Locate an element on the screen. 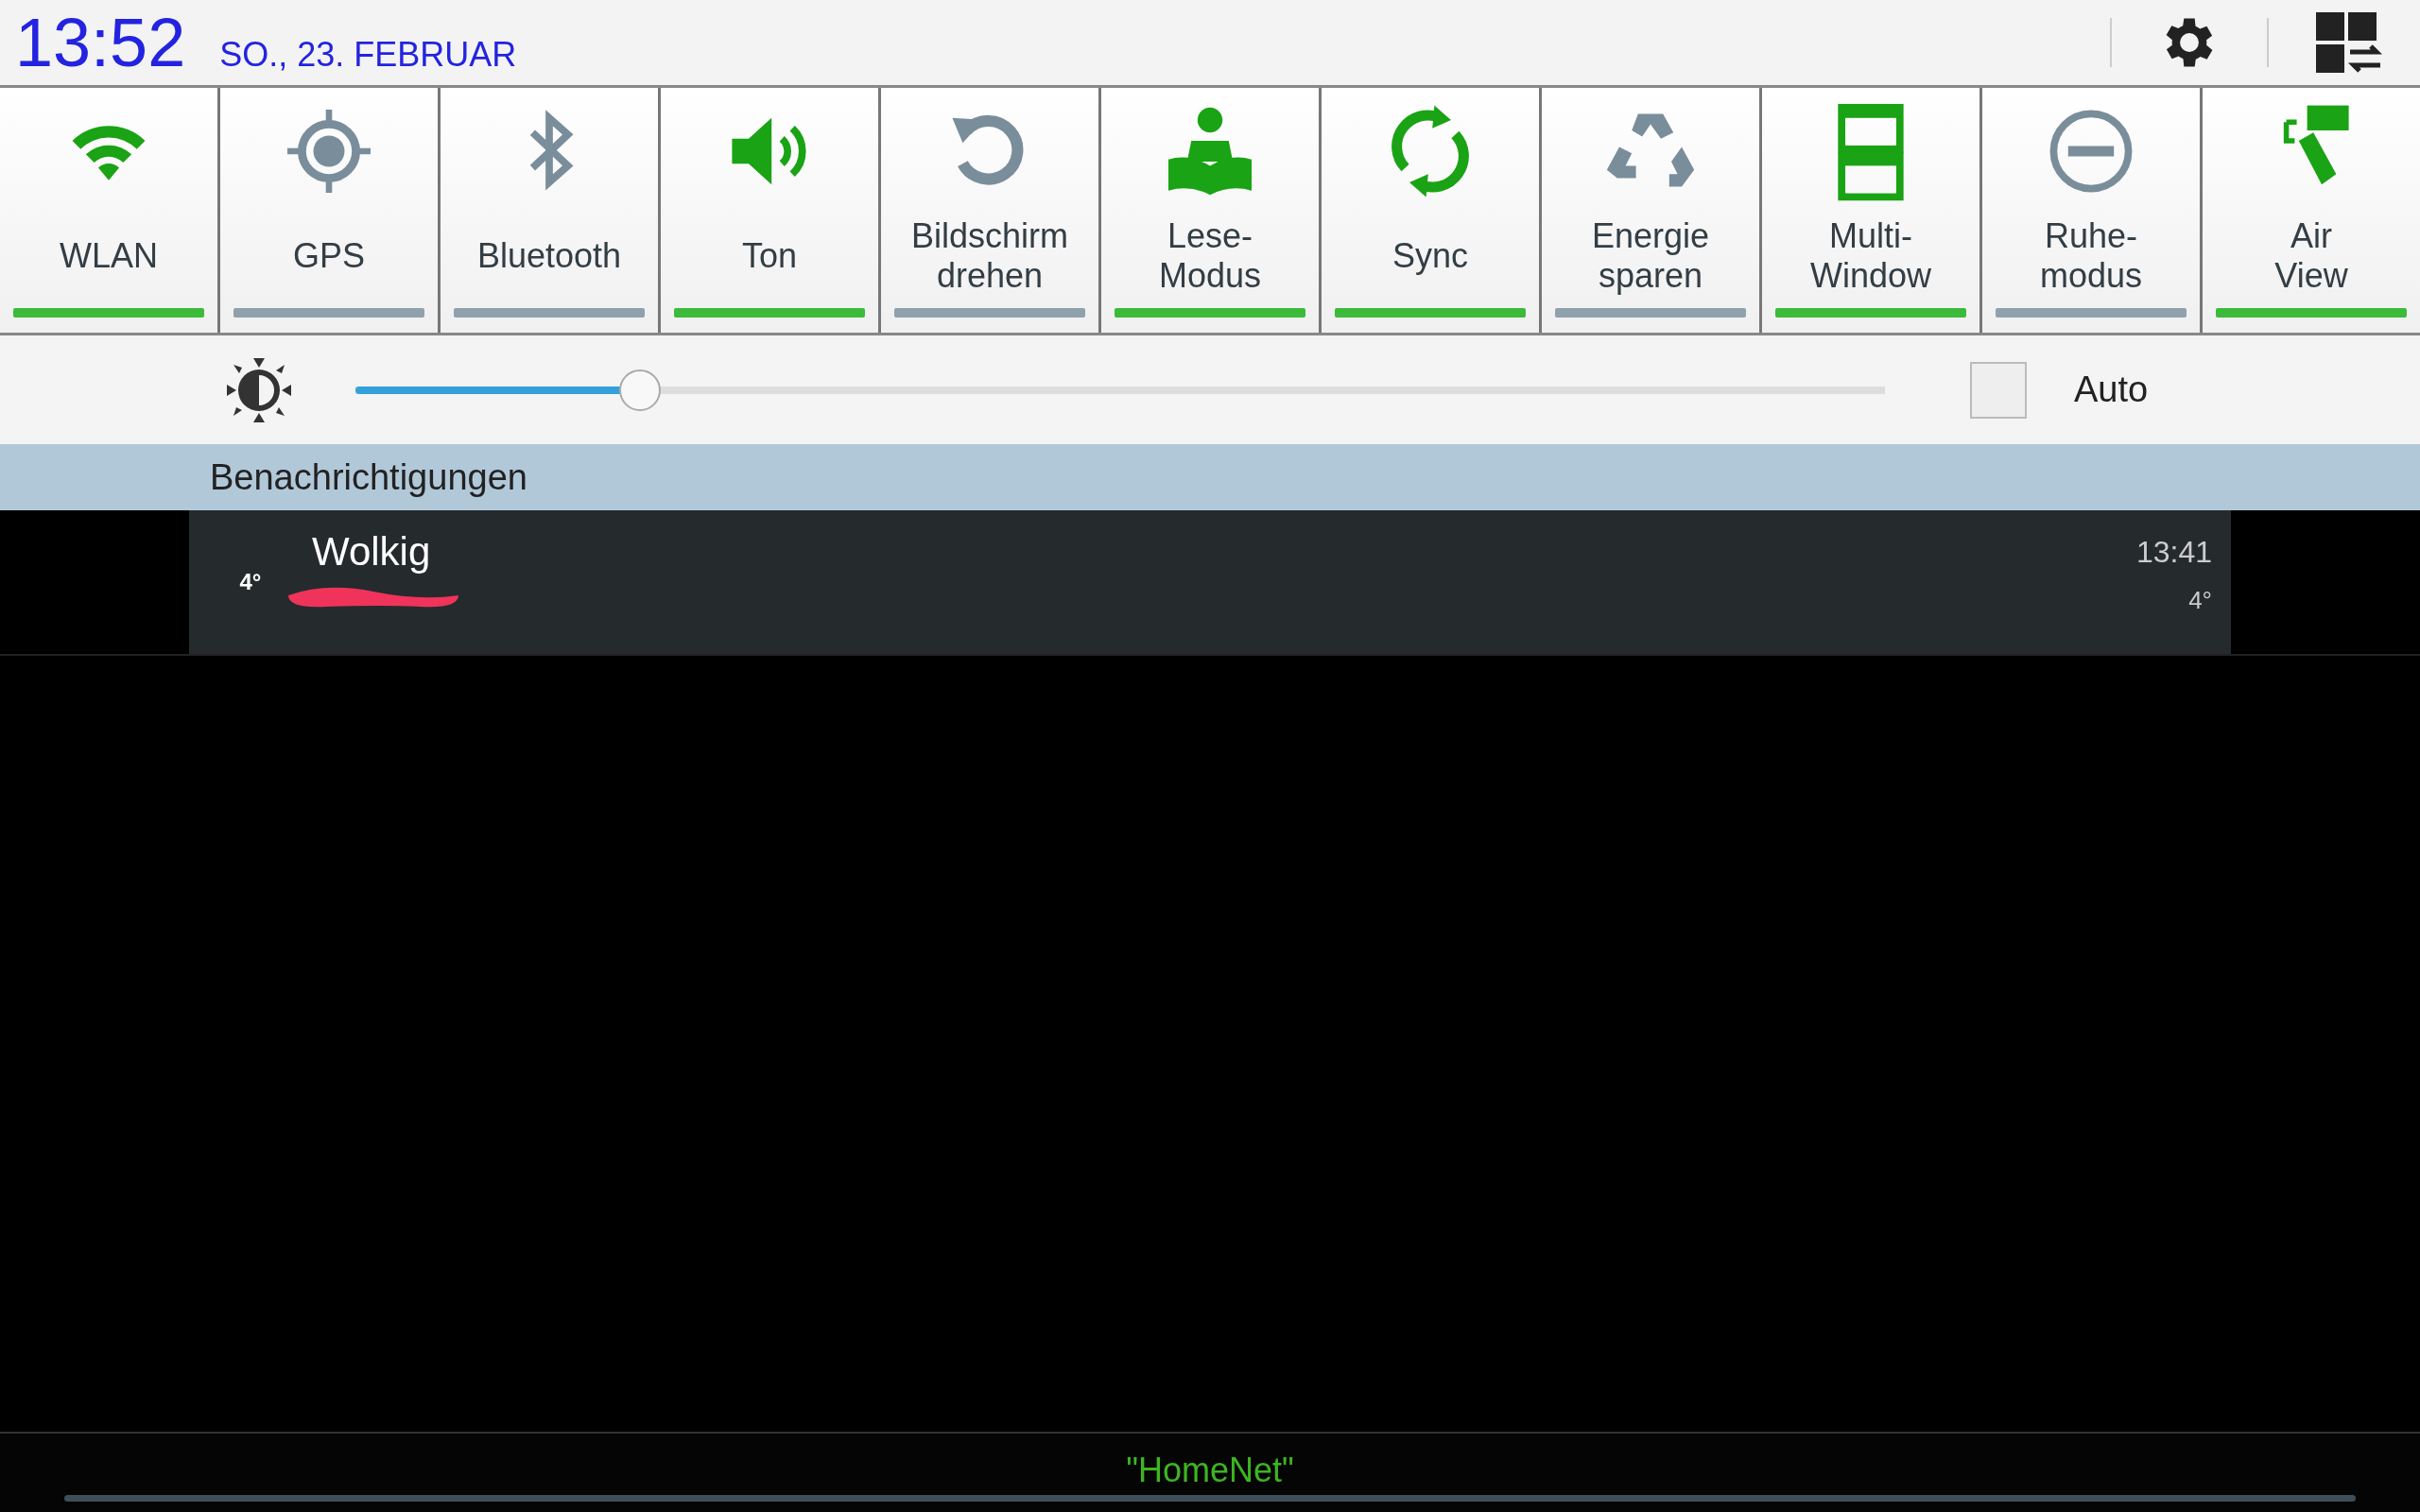 The image size is (2420, 1512). toggle-label: Energie sparen is located at coordinates (1651, 255).